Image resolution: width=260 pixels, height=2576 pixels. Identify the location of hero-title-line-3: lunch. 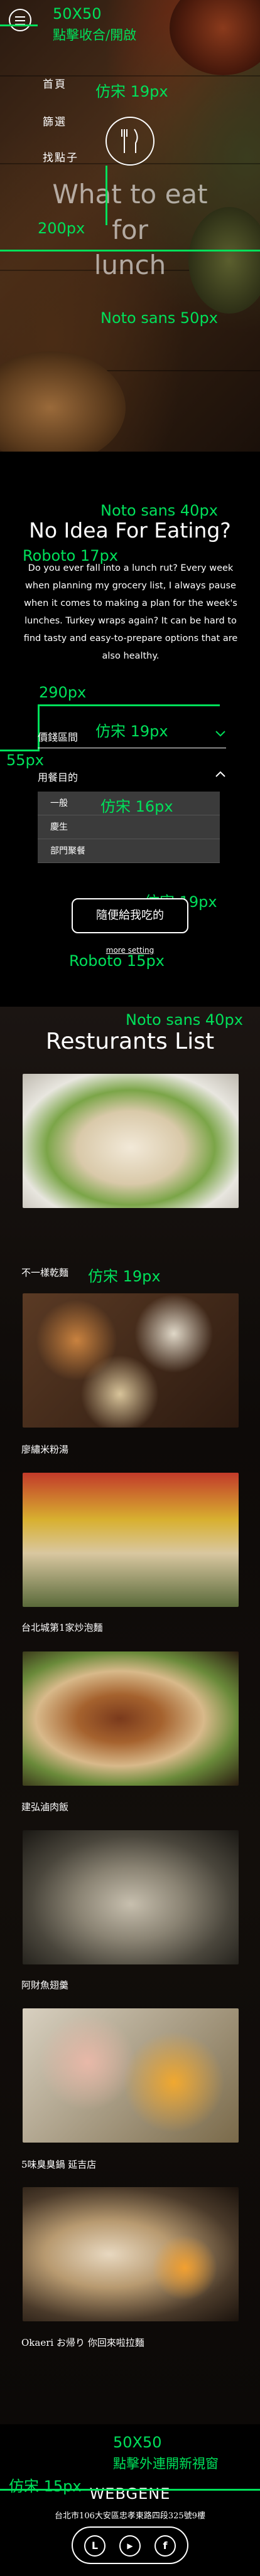
(130, 265).